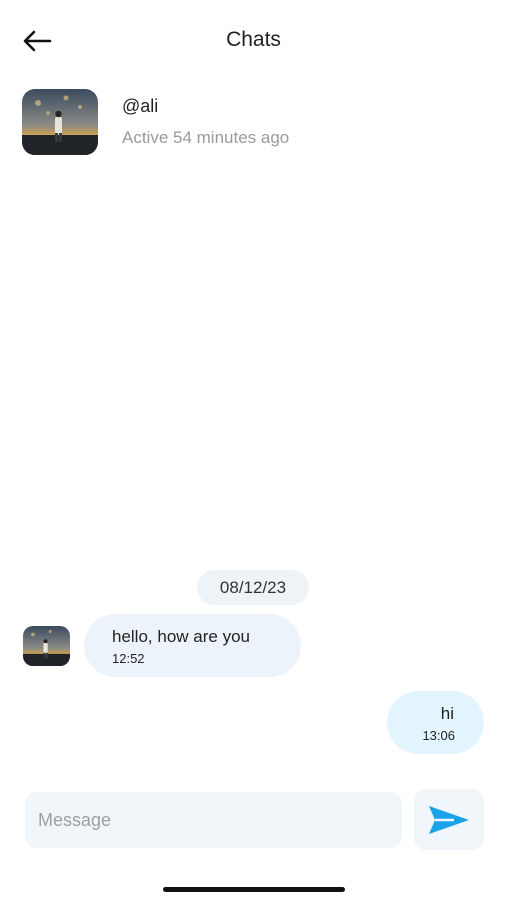 The image size is (507, 900). I want to click on message-time: 12:52, so click(128, 658).